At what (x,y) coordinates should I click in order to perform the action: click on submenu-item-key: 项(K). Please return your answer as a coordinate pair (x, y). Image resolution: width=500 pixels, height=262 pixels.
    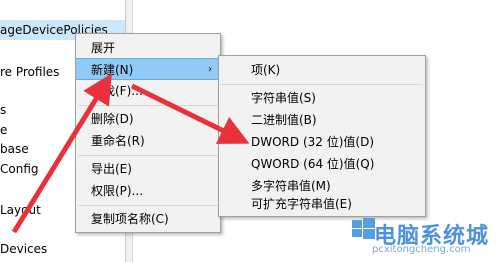
    Looking at the image, I should click on (322, 70).